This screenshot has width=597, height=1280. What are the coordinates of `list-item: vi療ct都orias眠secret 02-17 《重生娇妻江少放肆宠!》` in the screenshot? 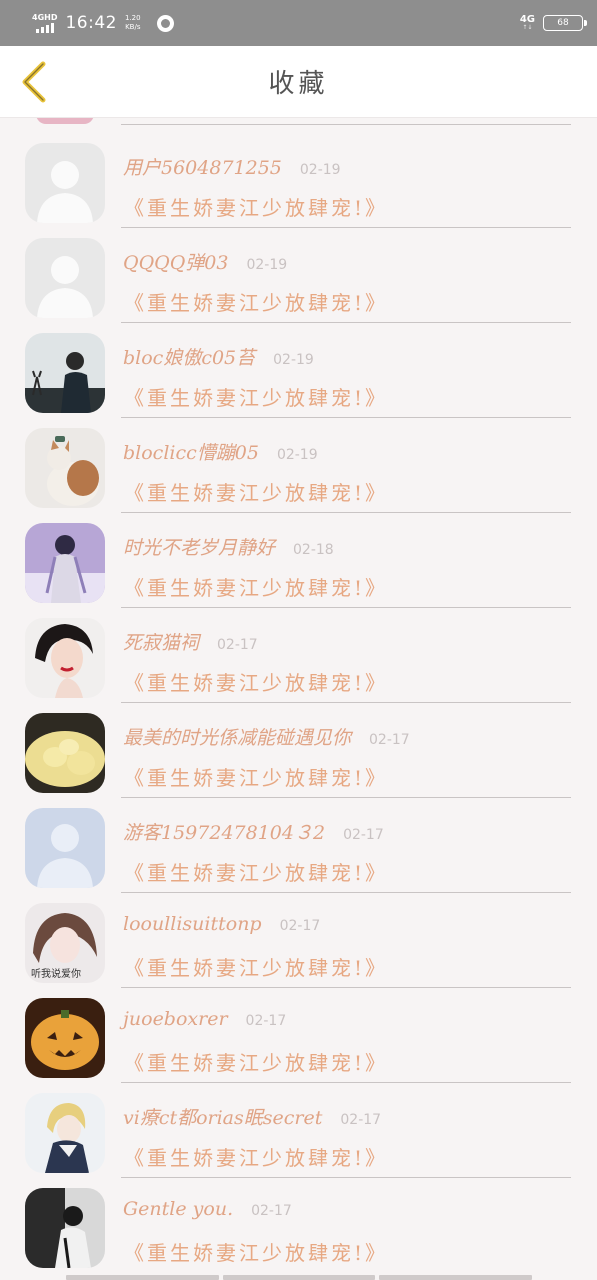 It's located at (298, 1126).